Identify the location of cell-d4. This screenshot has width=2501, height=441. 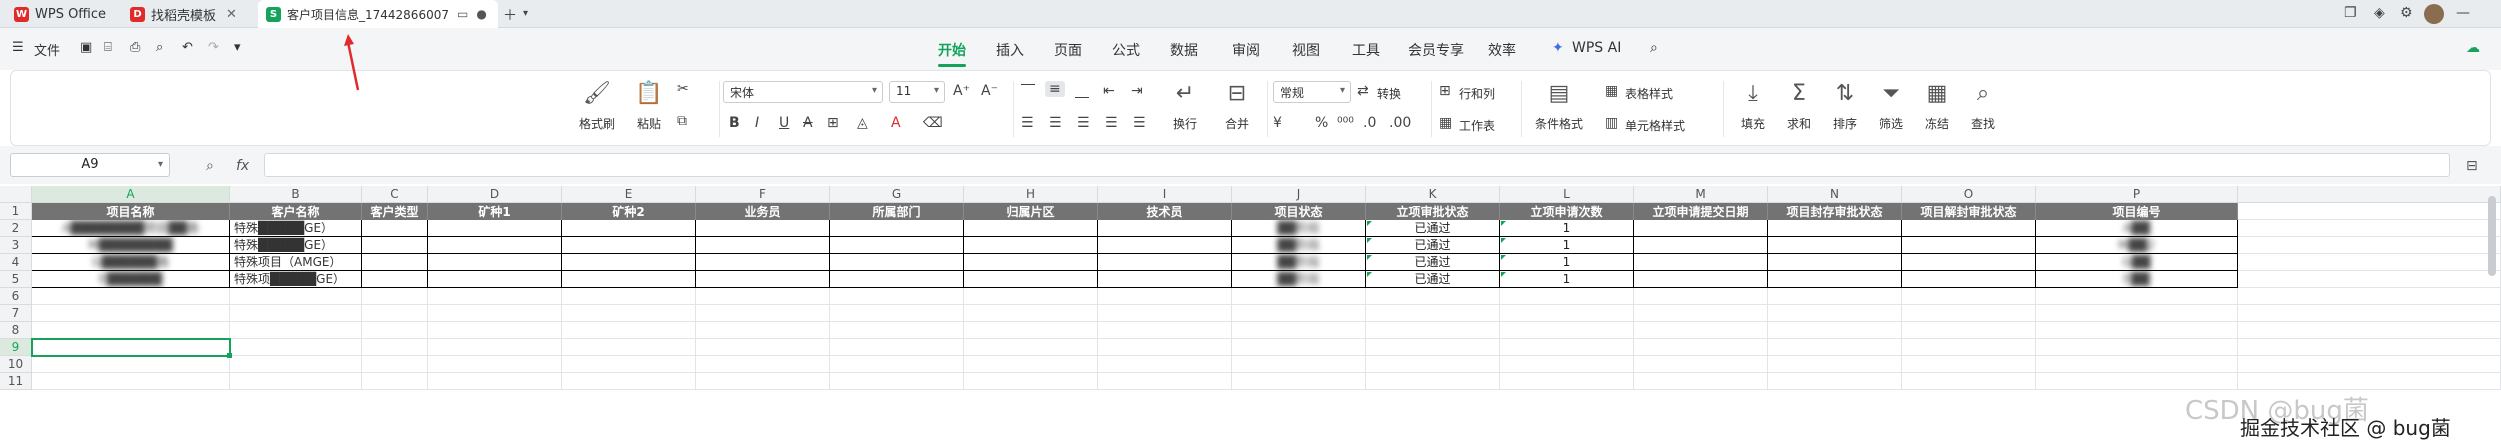
(495, 262).